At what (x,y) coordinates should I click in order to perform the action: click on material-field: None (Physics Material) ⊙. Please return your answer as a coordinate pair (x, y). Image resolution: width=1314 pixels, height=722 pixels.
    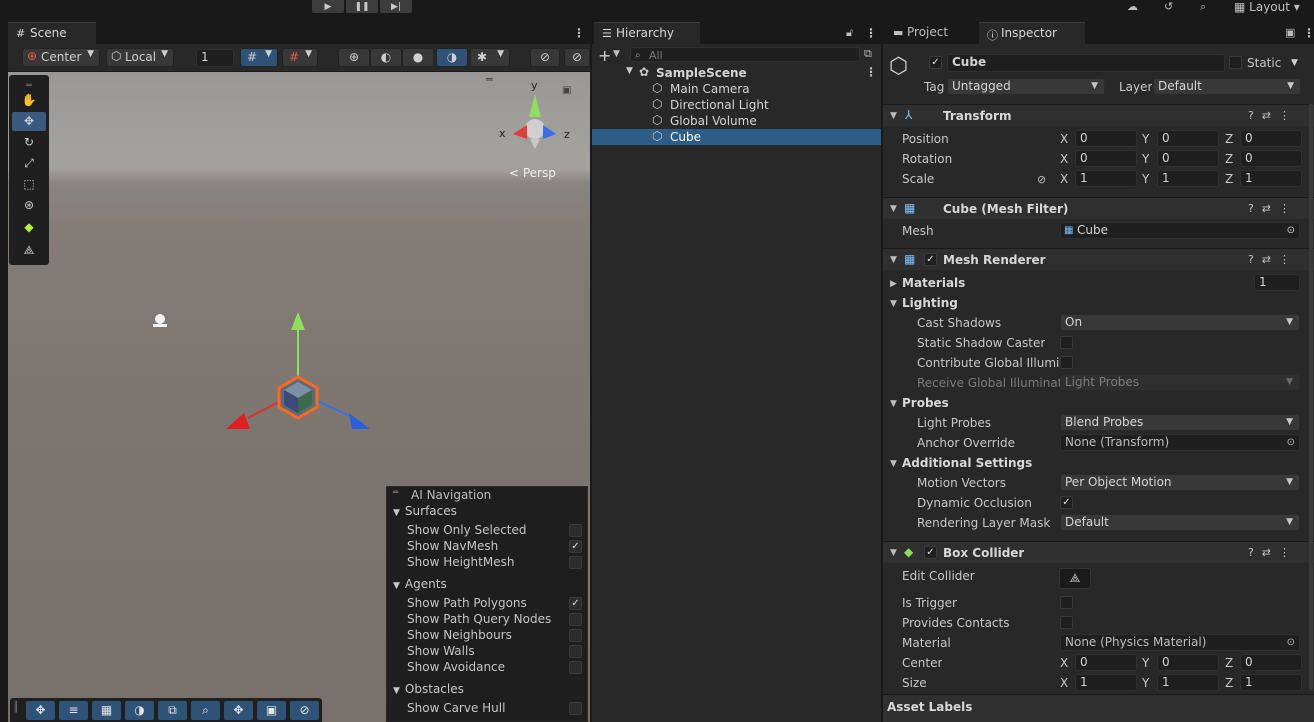
    Looking at the image, I should click on (1180, 642).